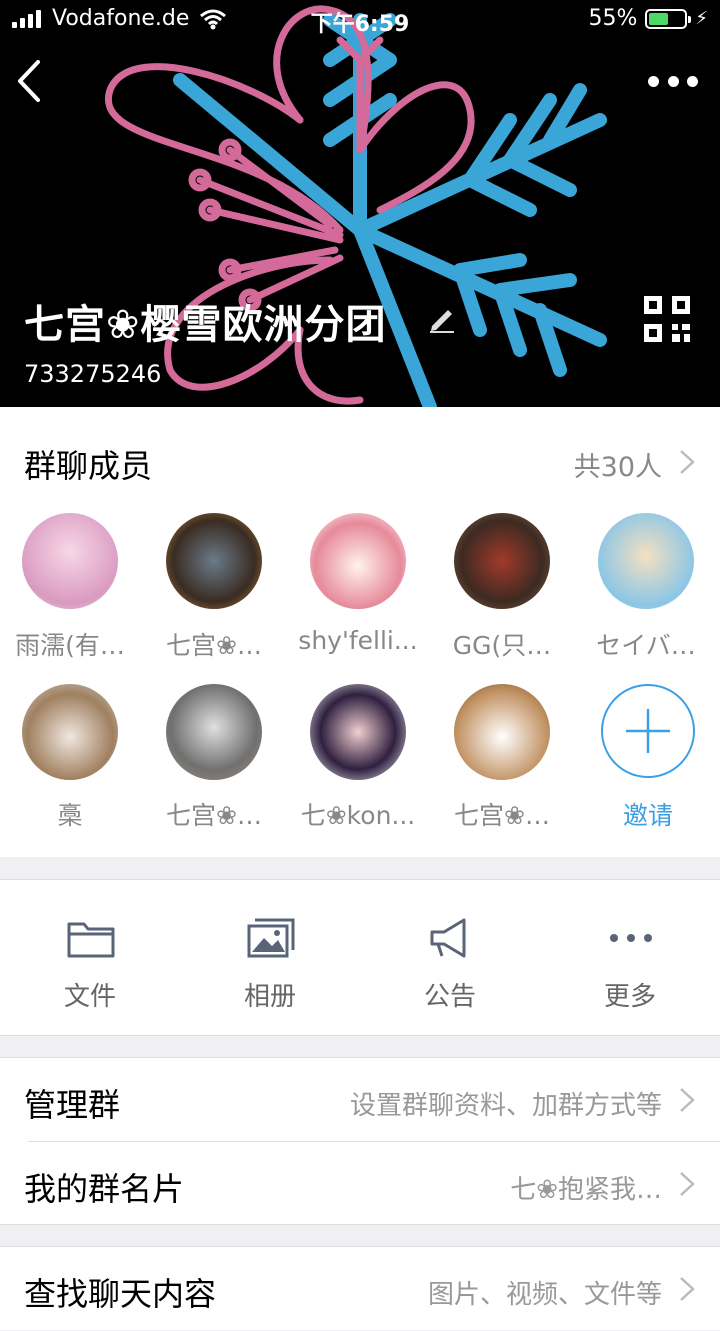 Image resolution: width=720 pixels, height=1331 pixels. I want to click on search-chat-section: 查找聊天内容 图片、视频、文件等, so click(360, 1288).